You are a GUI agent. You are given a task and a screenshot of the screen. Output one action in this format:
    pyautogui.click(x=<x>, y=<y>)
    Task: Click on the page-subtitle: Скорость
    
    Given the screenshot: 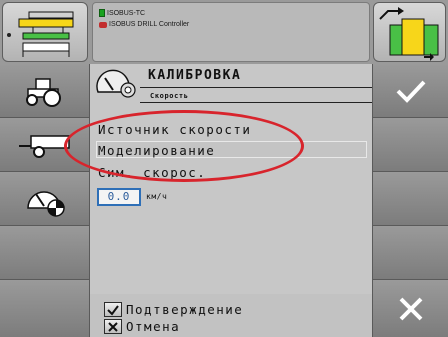 What is the action you would take?
    pyautogui.click(x=169, y=96)
    